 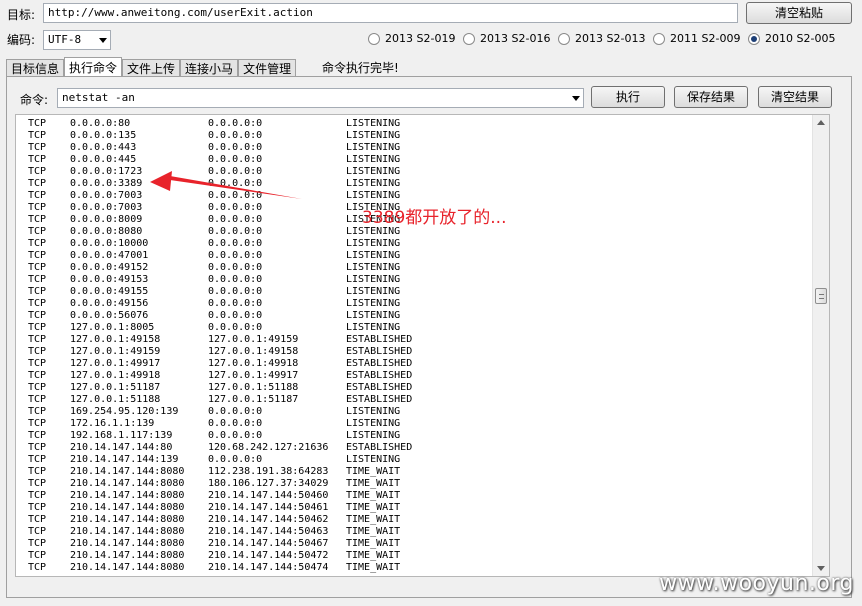 What do you see at coordinates (115, 399) in the screenshot?
I see `local-address-cell: 127.0.0.1:51188` at bounding box center [115, 399].